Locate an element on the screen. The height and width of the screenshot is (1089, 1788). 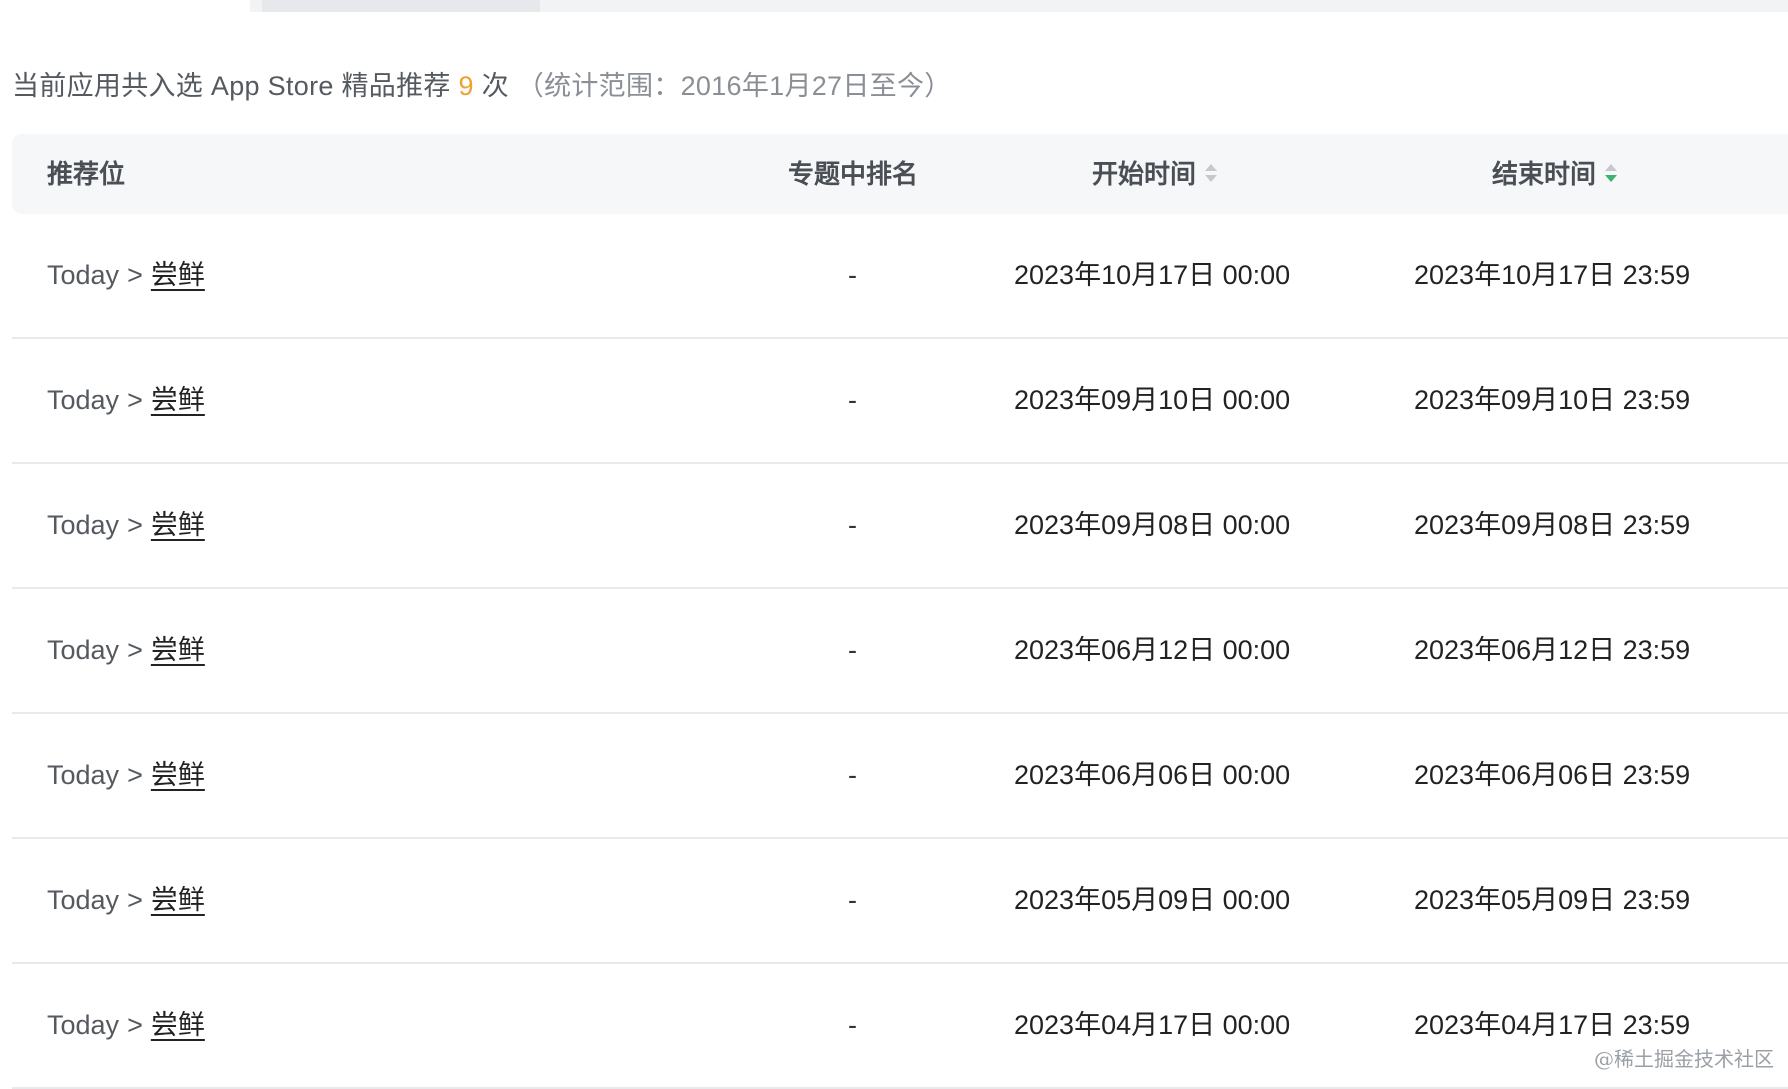
end-time: 2023年06月12日 23:59 is located at coordinates (1552, 650).